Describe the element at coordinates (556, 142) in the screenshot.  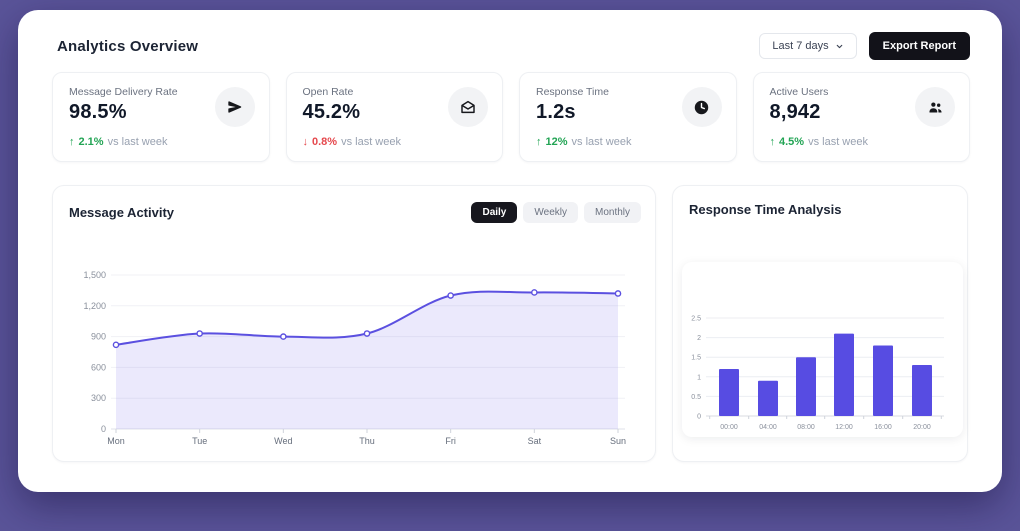
I see `delta-percent: 12%` at that location.